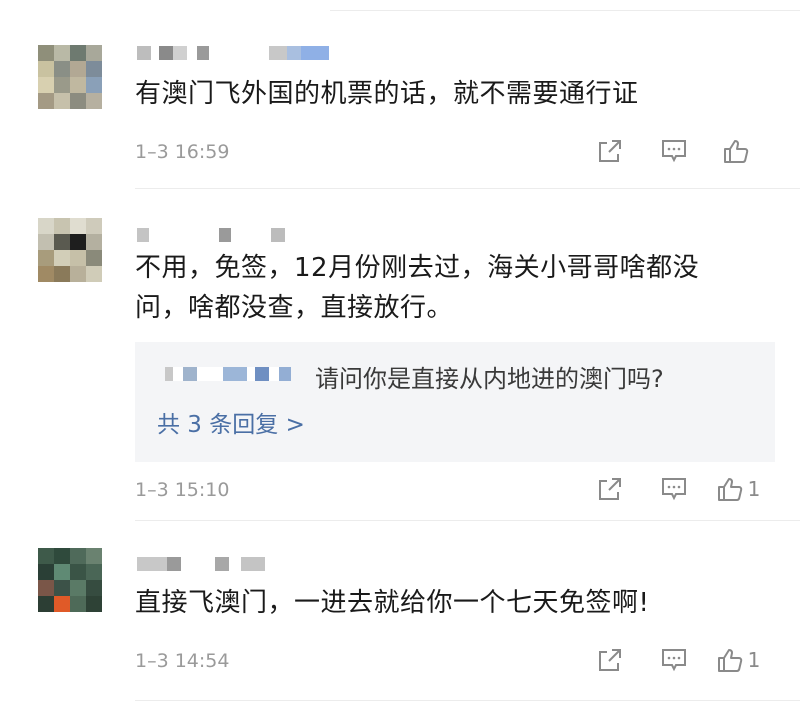 The height and width of the screenshot is (705, 800). Describe the element at coordinates (182, 490) in the screenshot. I see `comment-time: 1–3 15:10` at that location.